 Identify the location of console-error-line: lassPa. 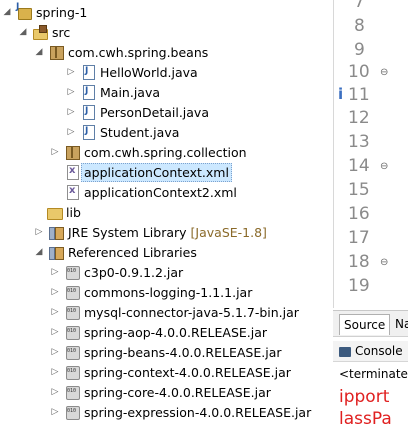
(365, 419).